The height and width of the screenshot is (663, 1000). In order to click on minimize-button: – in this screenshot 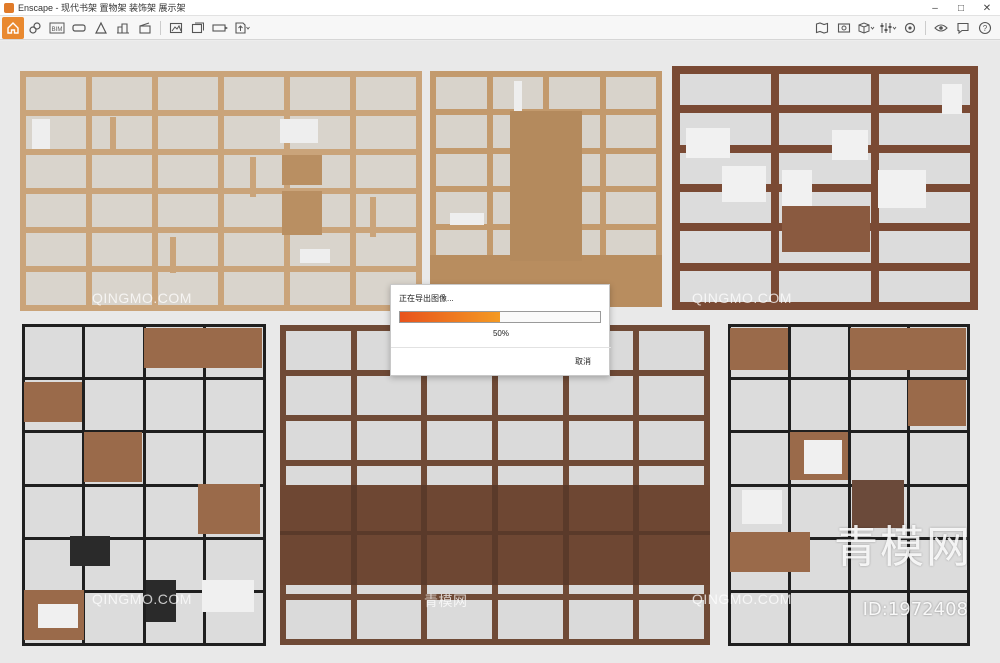, I will do `click(935, 8)`.